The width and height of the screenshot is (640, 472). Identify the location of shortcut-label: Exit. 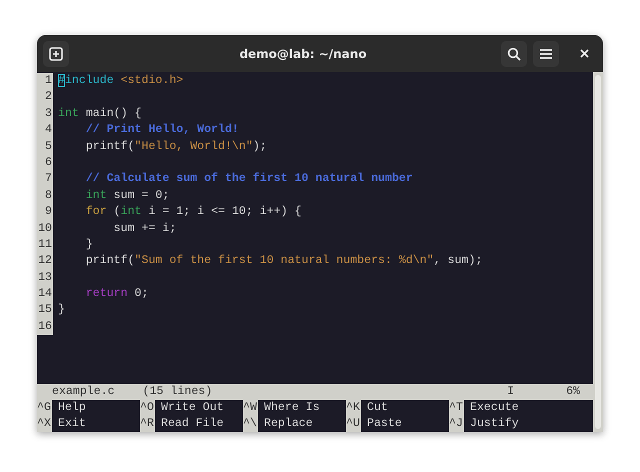
(96, 424).